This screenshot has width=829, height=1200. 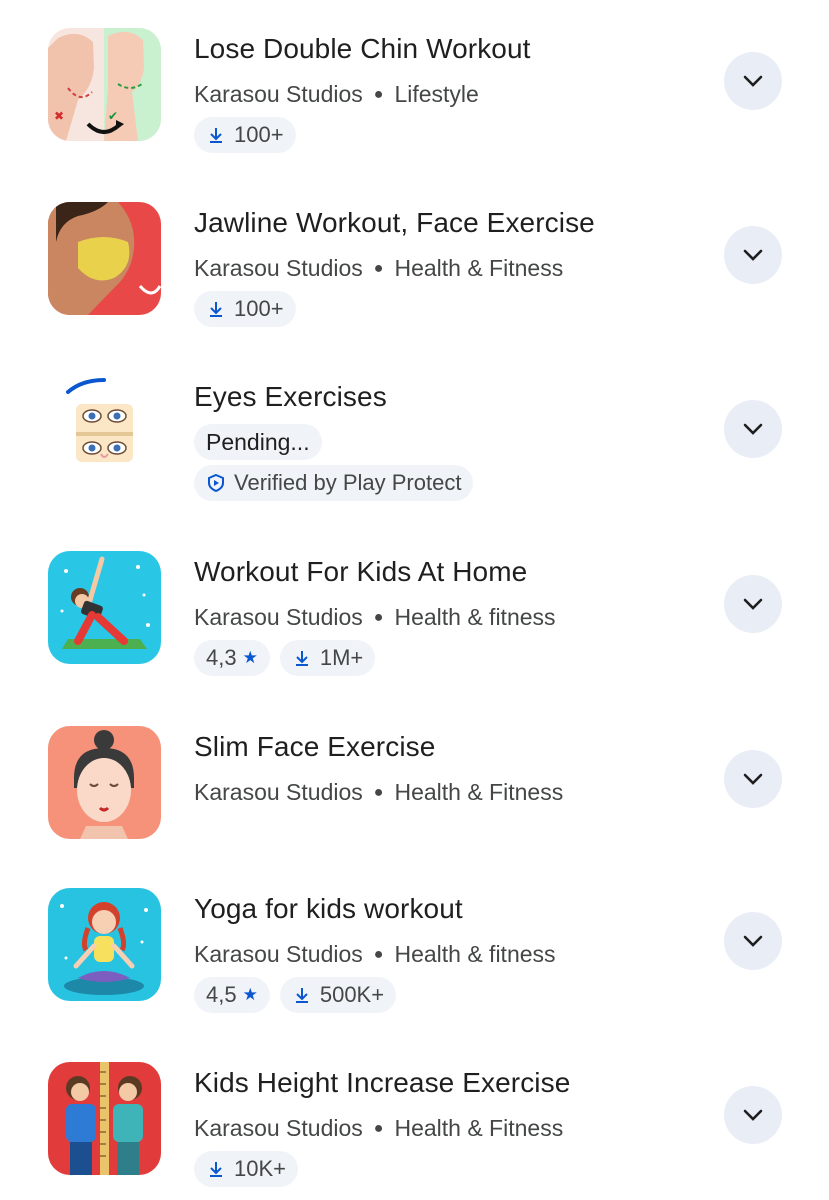 I want to click on app-title: Lose Double Chin Workout, so click(x=362, y=48).